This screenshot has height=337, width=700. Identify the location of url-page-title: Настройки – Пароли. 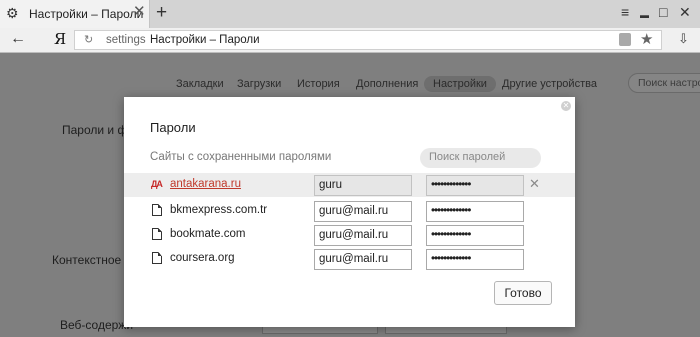
(205, 40).